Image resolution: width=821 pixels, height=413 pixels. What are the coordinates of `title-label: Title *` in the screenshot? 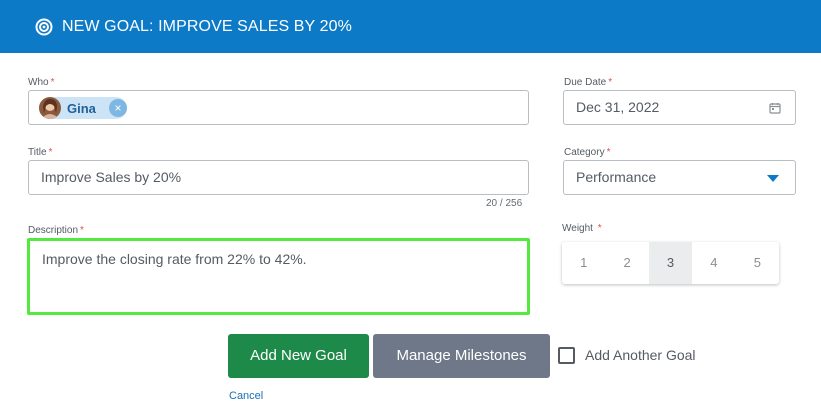 It's located at (40, 152).